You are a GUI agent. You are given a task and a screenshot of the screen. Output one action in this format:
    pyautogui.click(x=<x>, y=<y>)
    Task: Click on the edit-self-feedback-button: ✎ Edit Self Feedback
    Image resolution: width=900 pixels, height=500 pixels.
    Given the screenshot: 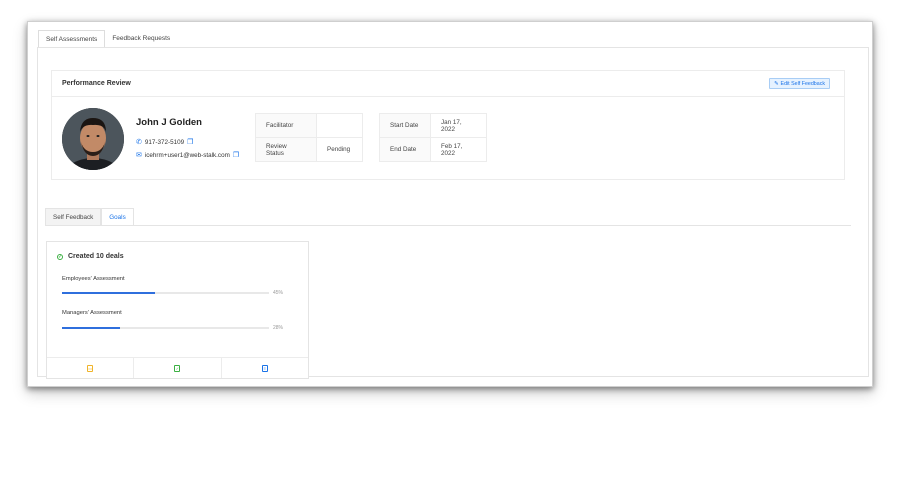 What is the action you would take?
    pyautogui.click(x=799, y=83)
    